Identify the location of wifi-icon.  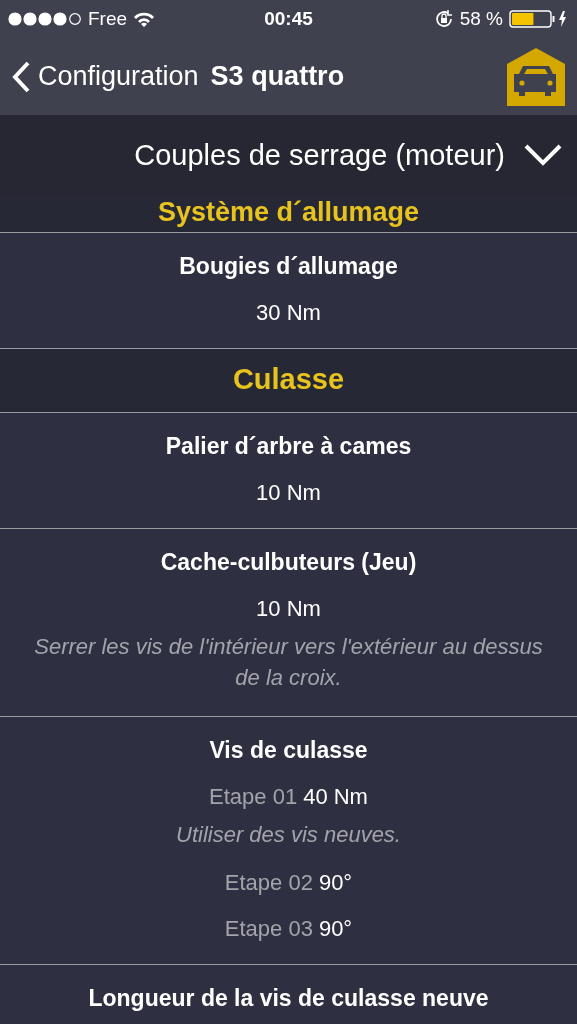
(144, 19).